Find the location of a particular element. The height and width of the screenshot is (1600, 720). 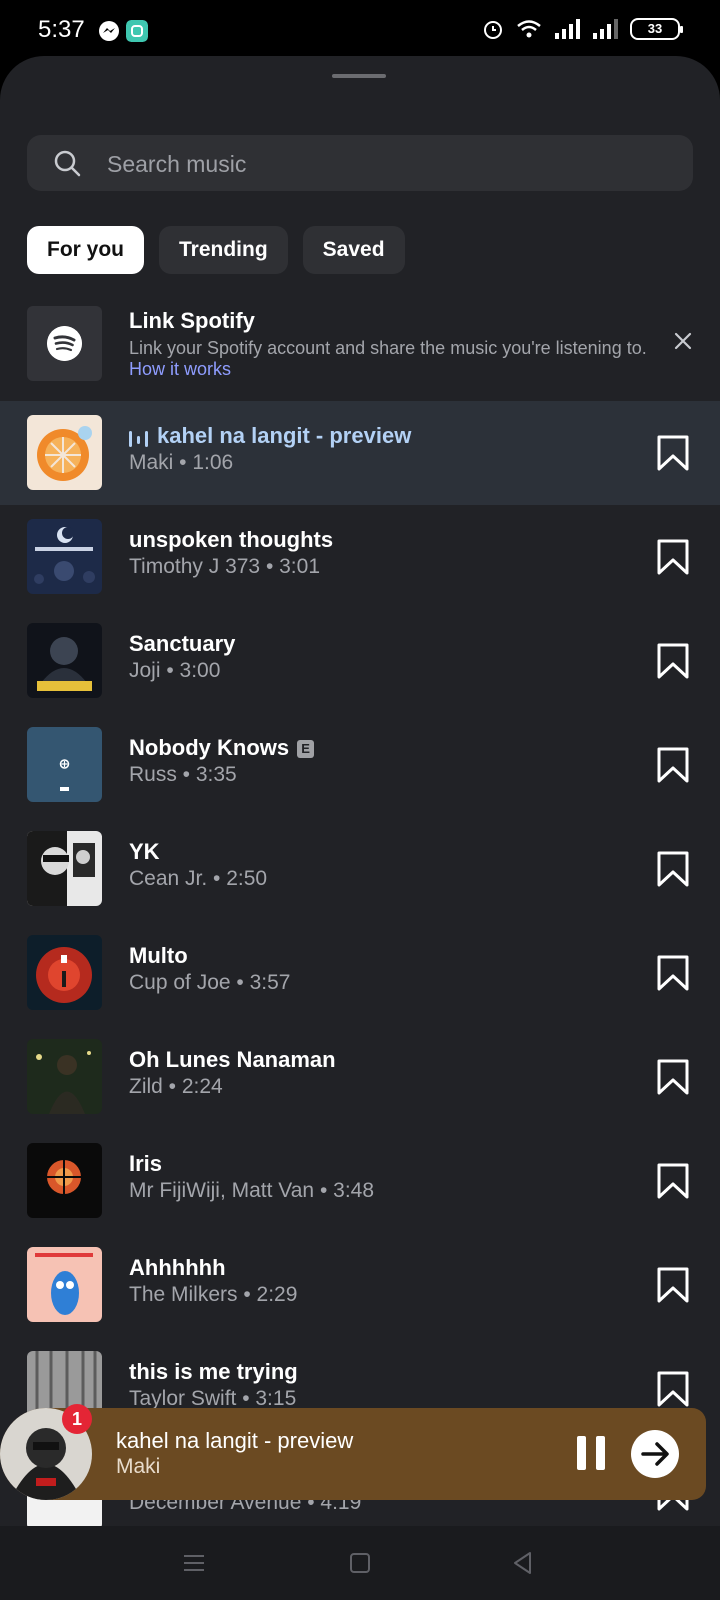

track-row: Oh Lunes Nanaman Zild • 2:24 is located at coordinates (360, 1077).